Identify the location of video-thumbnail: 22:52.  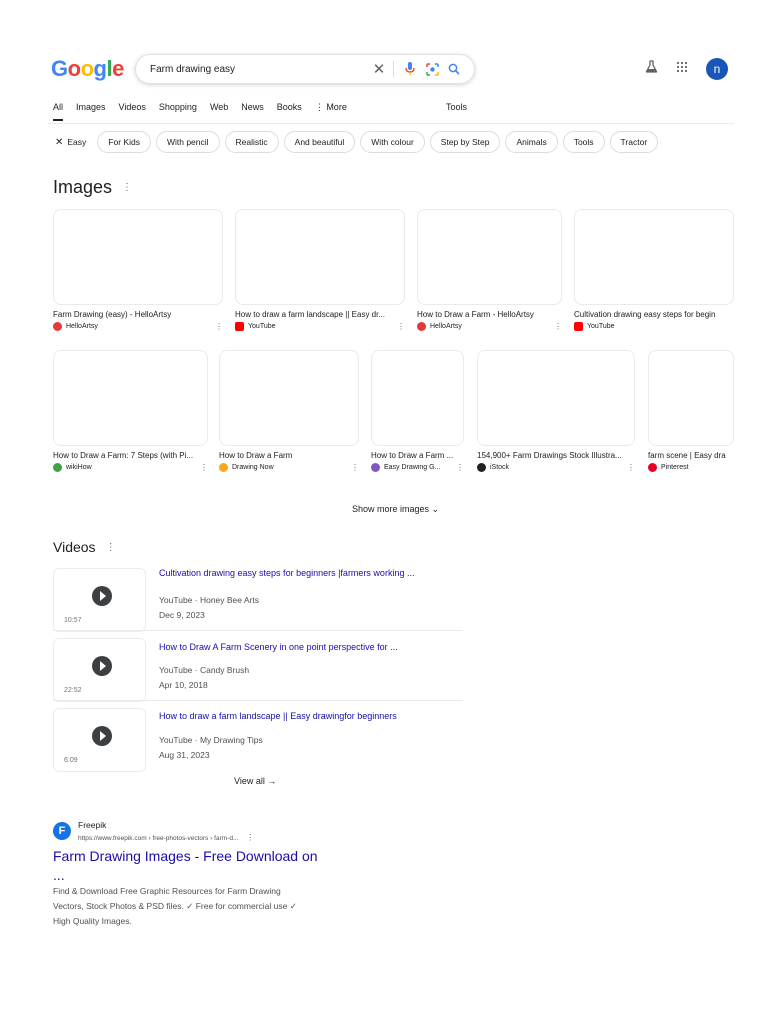
(99, 670).